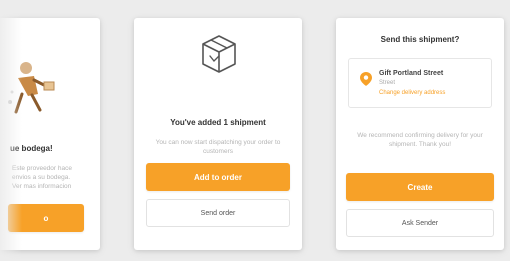 The image size is (510, 261). I want to click on create-button: Create, so click(420, 187).